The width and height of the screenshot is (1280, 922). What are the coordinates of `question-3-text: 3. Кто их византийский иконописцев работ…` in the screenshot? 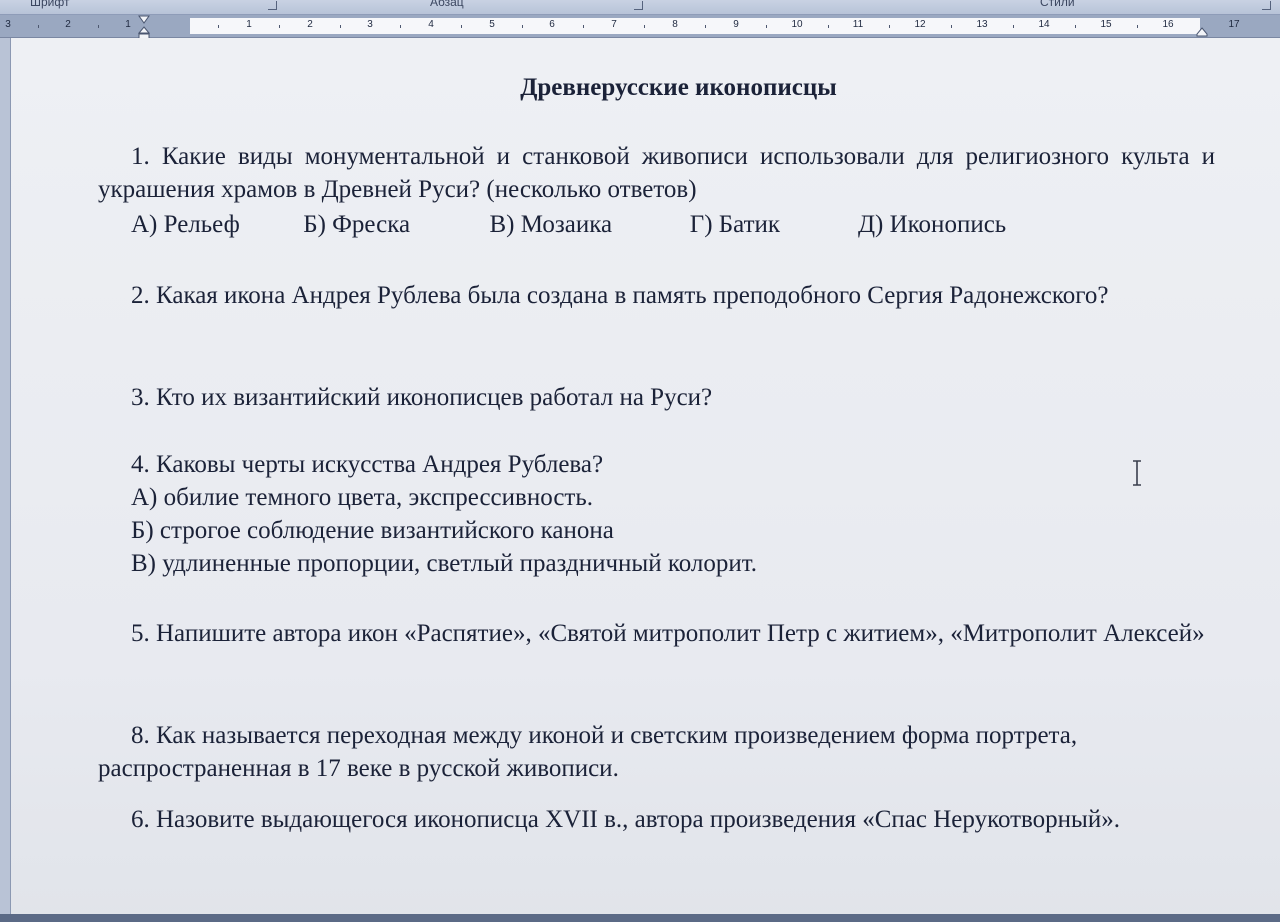 It's located at (422, 397).